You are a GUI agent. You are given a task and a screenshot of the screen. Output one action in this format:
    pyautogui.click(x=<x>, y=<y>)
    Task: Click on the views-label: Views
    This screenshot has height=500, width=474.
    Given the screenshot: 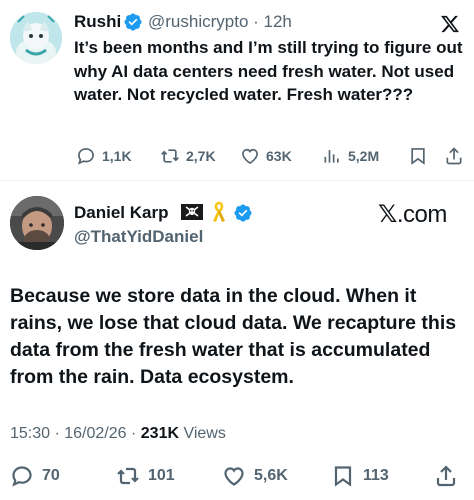 What is the action you would take?
    pyautogui.click(x=202, y=433)
    